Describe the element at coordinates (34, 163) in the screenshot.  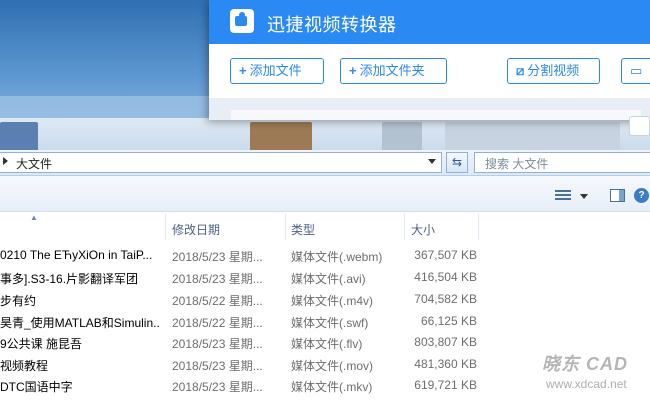
I see `breadcrumb-current: 大文件` at that location.